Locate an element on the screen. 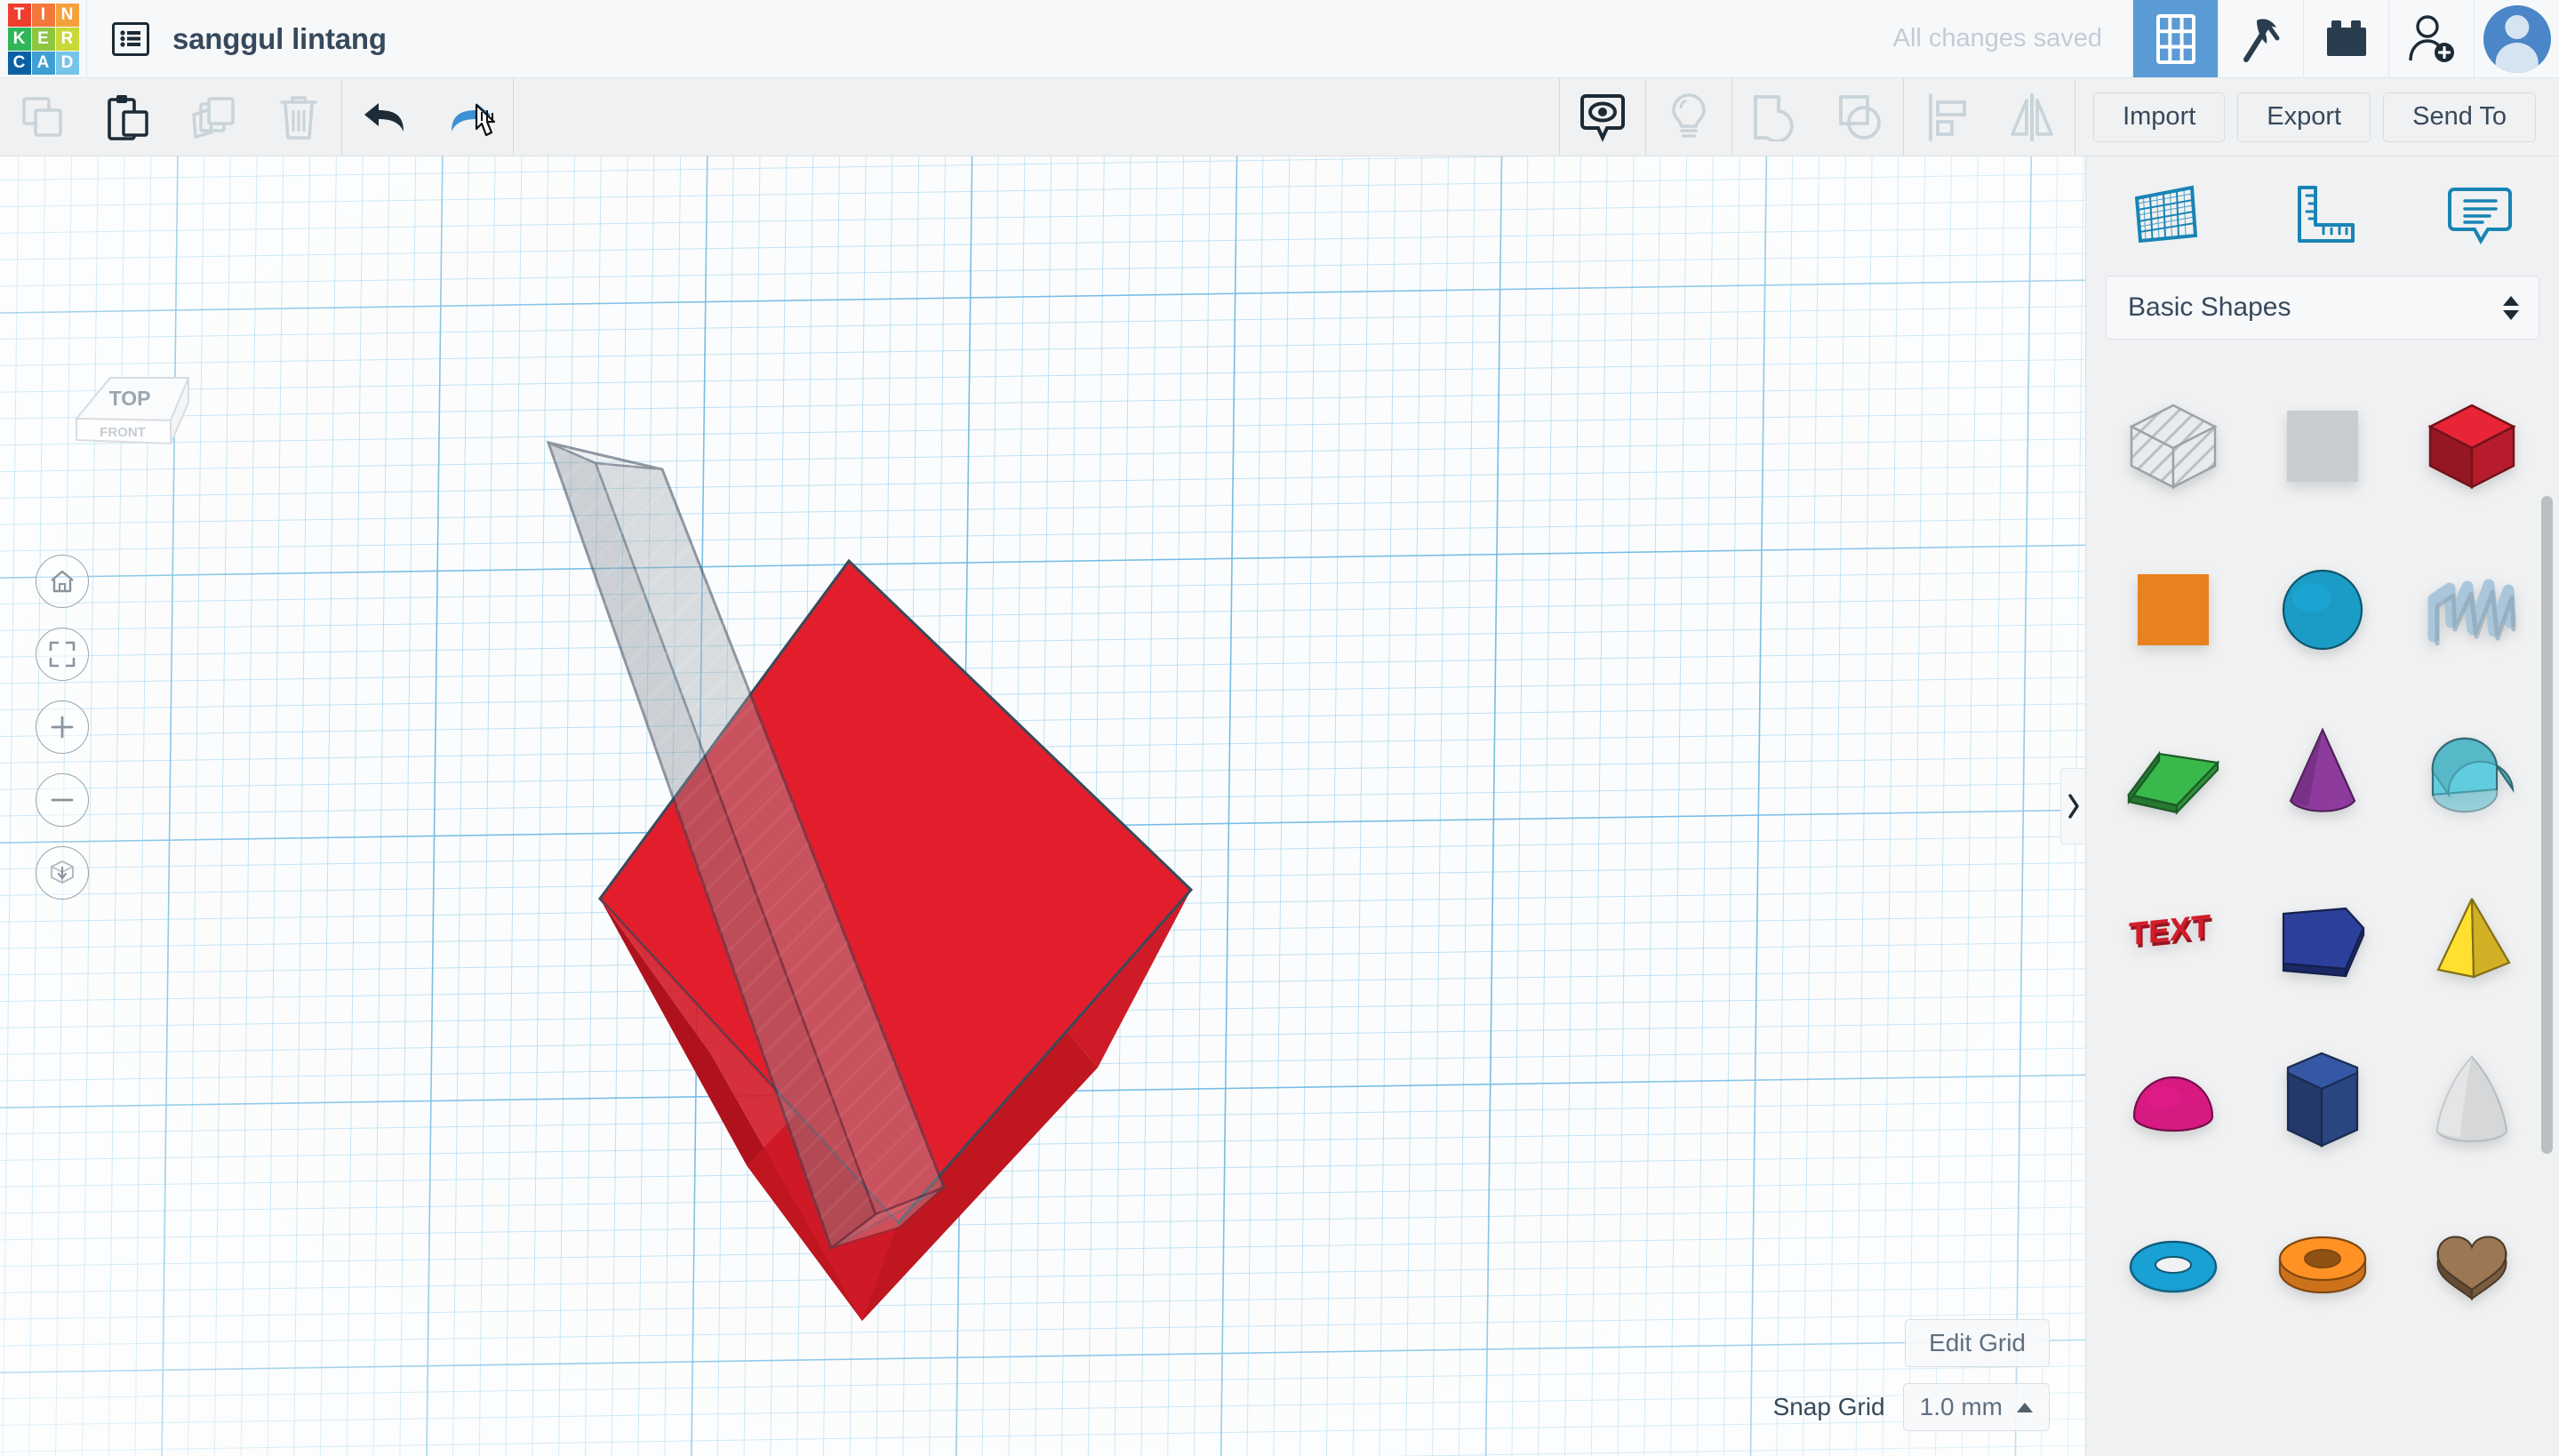  pickaxe-icon is located at coordinates (2260, 38).